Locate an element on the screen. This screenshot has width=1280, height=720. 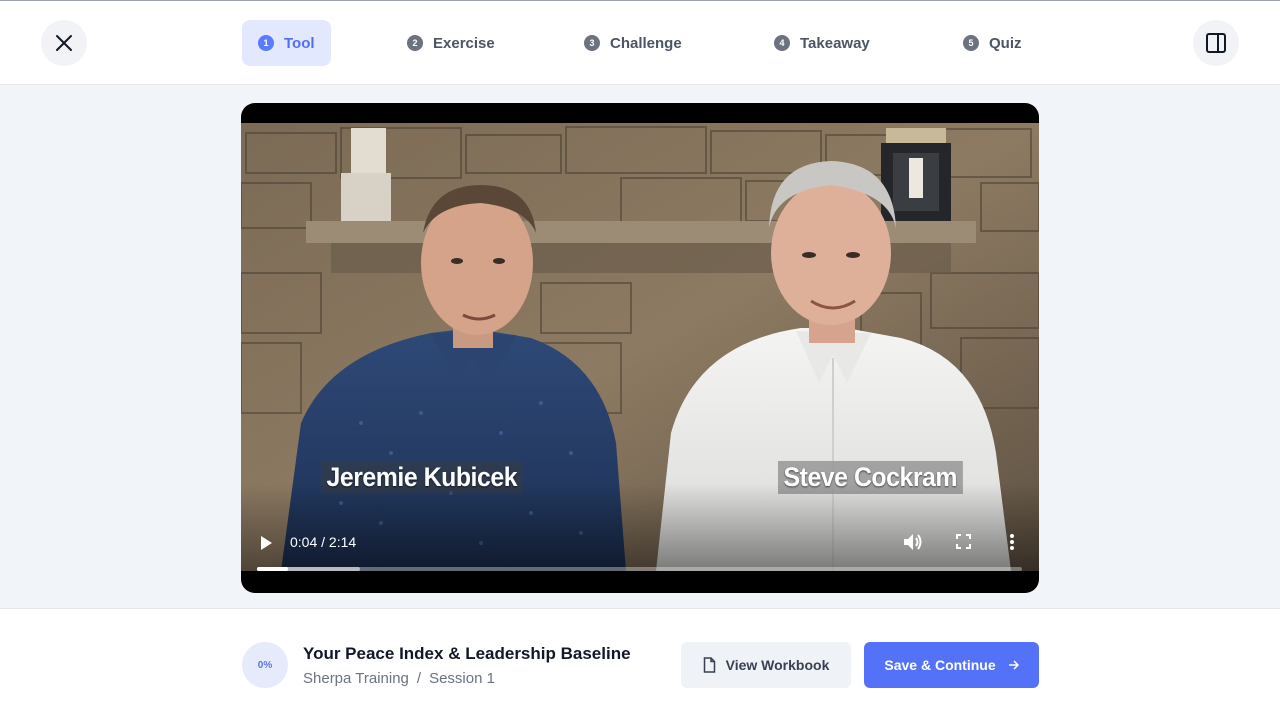
toggle-sidebar-button is located at coordinates (1216, 43).